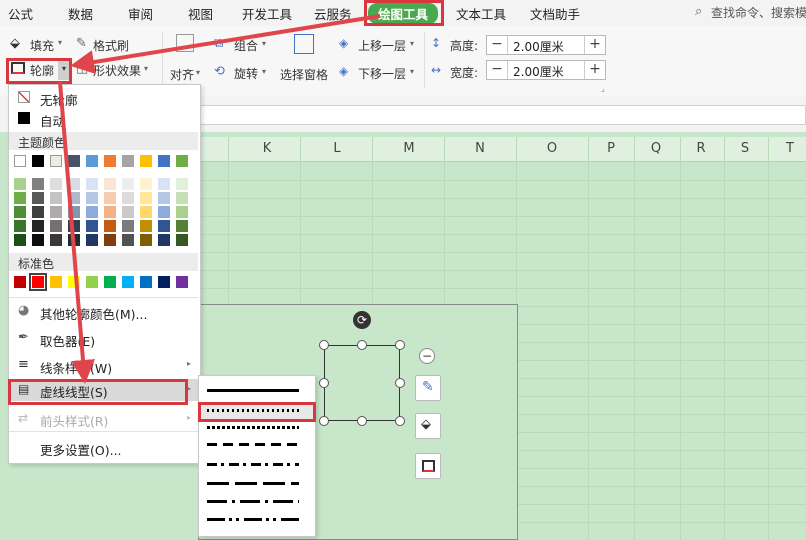 This screenshot has width=806, height=540. Describe the element at coordinates (225, 44) in the screenshot. I see `arrow-to-outline` at that location.